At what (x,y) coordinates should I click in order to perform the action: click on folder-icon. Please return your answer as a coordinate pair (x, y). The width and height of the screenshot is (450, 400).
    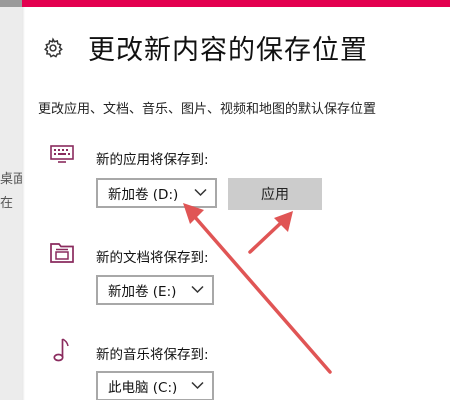
    Looking at the image, I should click on (62, 253).